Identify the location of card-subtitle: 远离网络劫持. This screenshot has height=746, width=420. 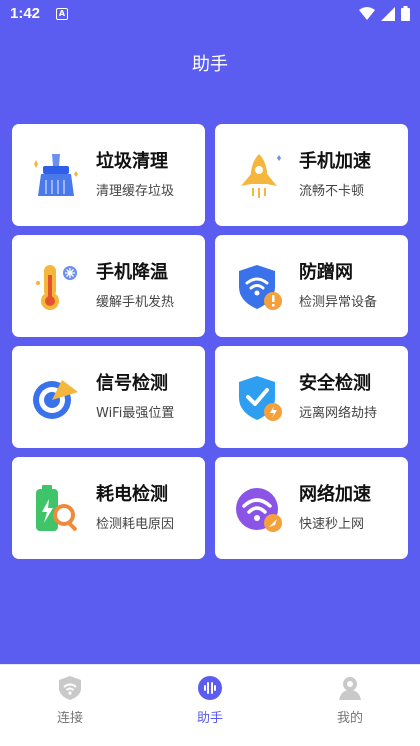
(338, 413).